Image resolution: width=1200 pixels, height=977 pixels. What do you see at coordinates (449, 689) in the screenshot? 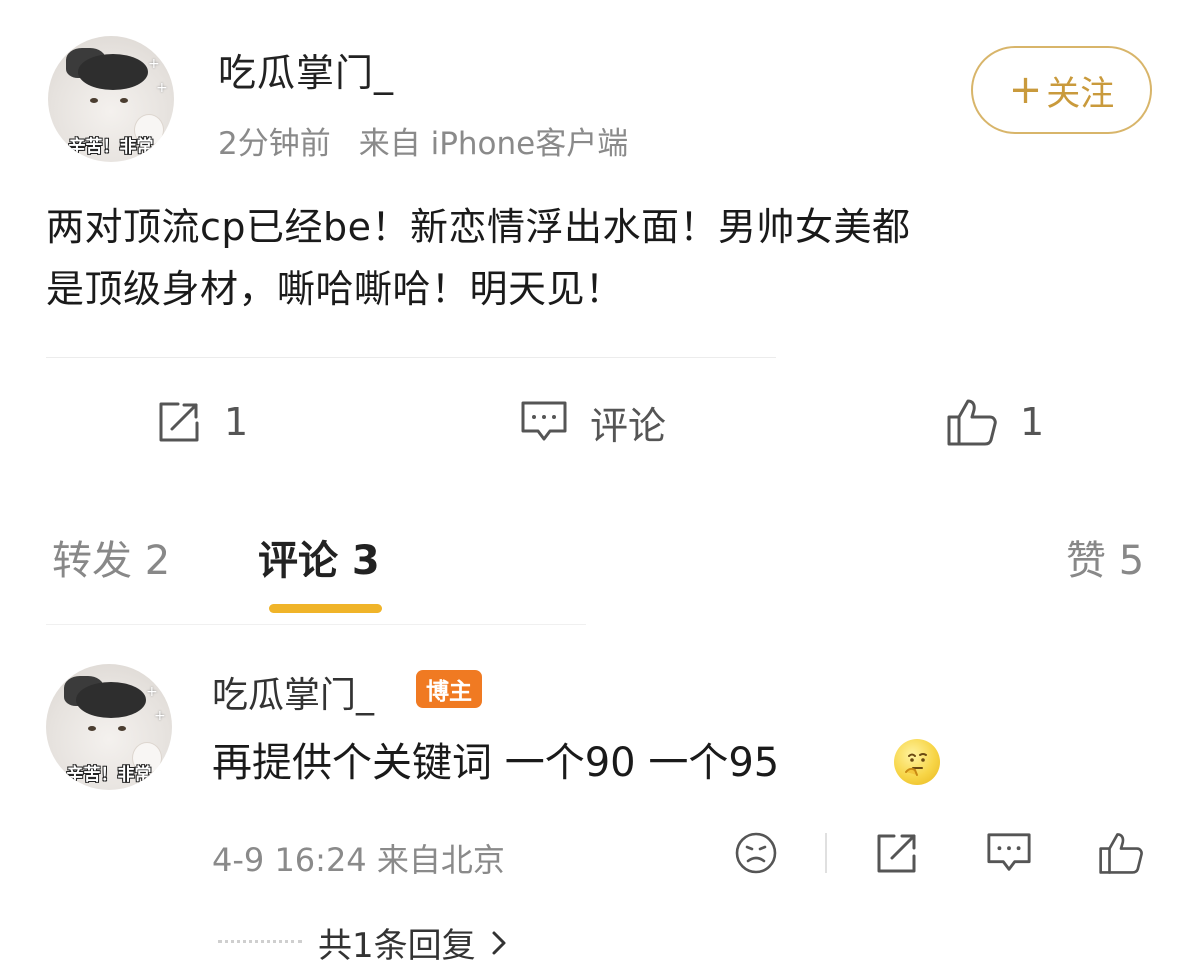
I see `author-badge: 博主` at bounding box center [449, 689].